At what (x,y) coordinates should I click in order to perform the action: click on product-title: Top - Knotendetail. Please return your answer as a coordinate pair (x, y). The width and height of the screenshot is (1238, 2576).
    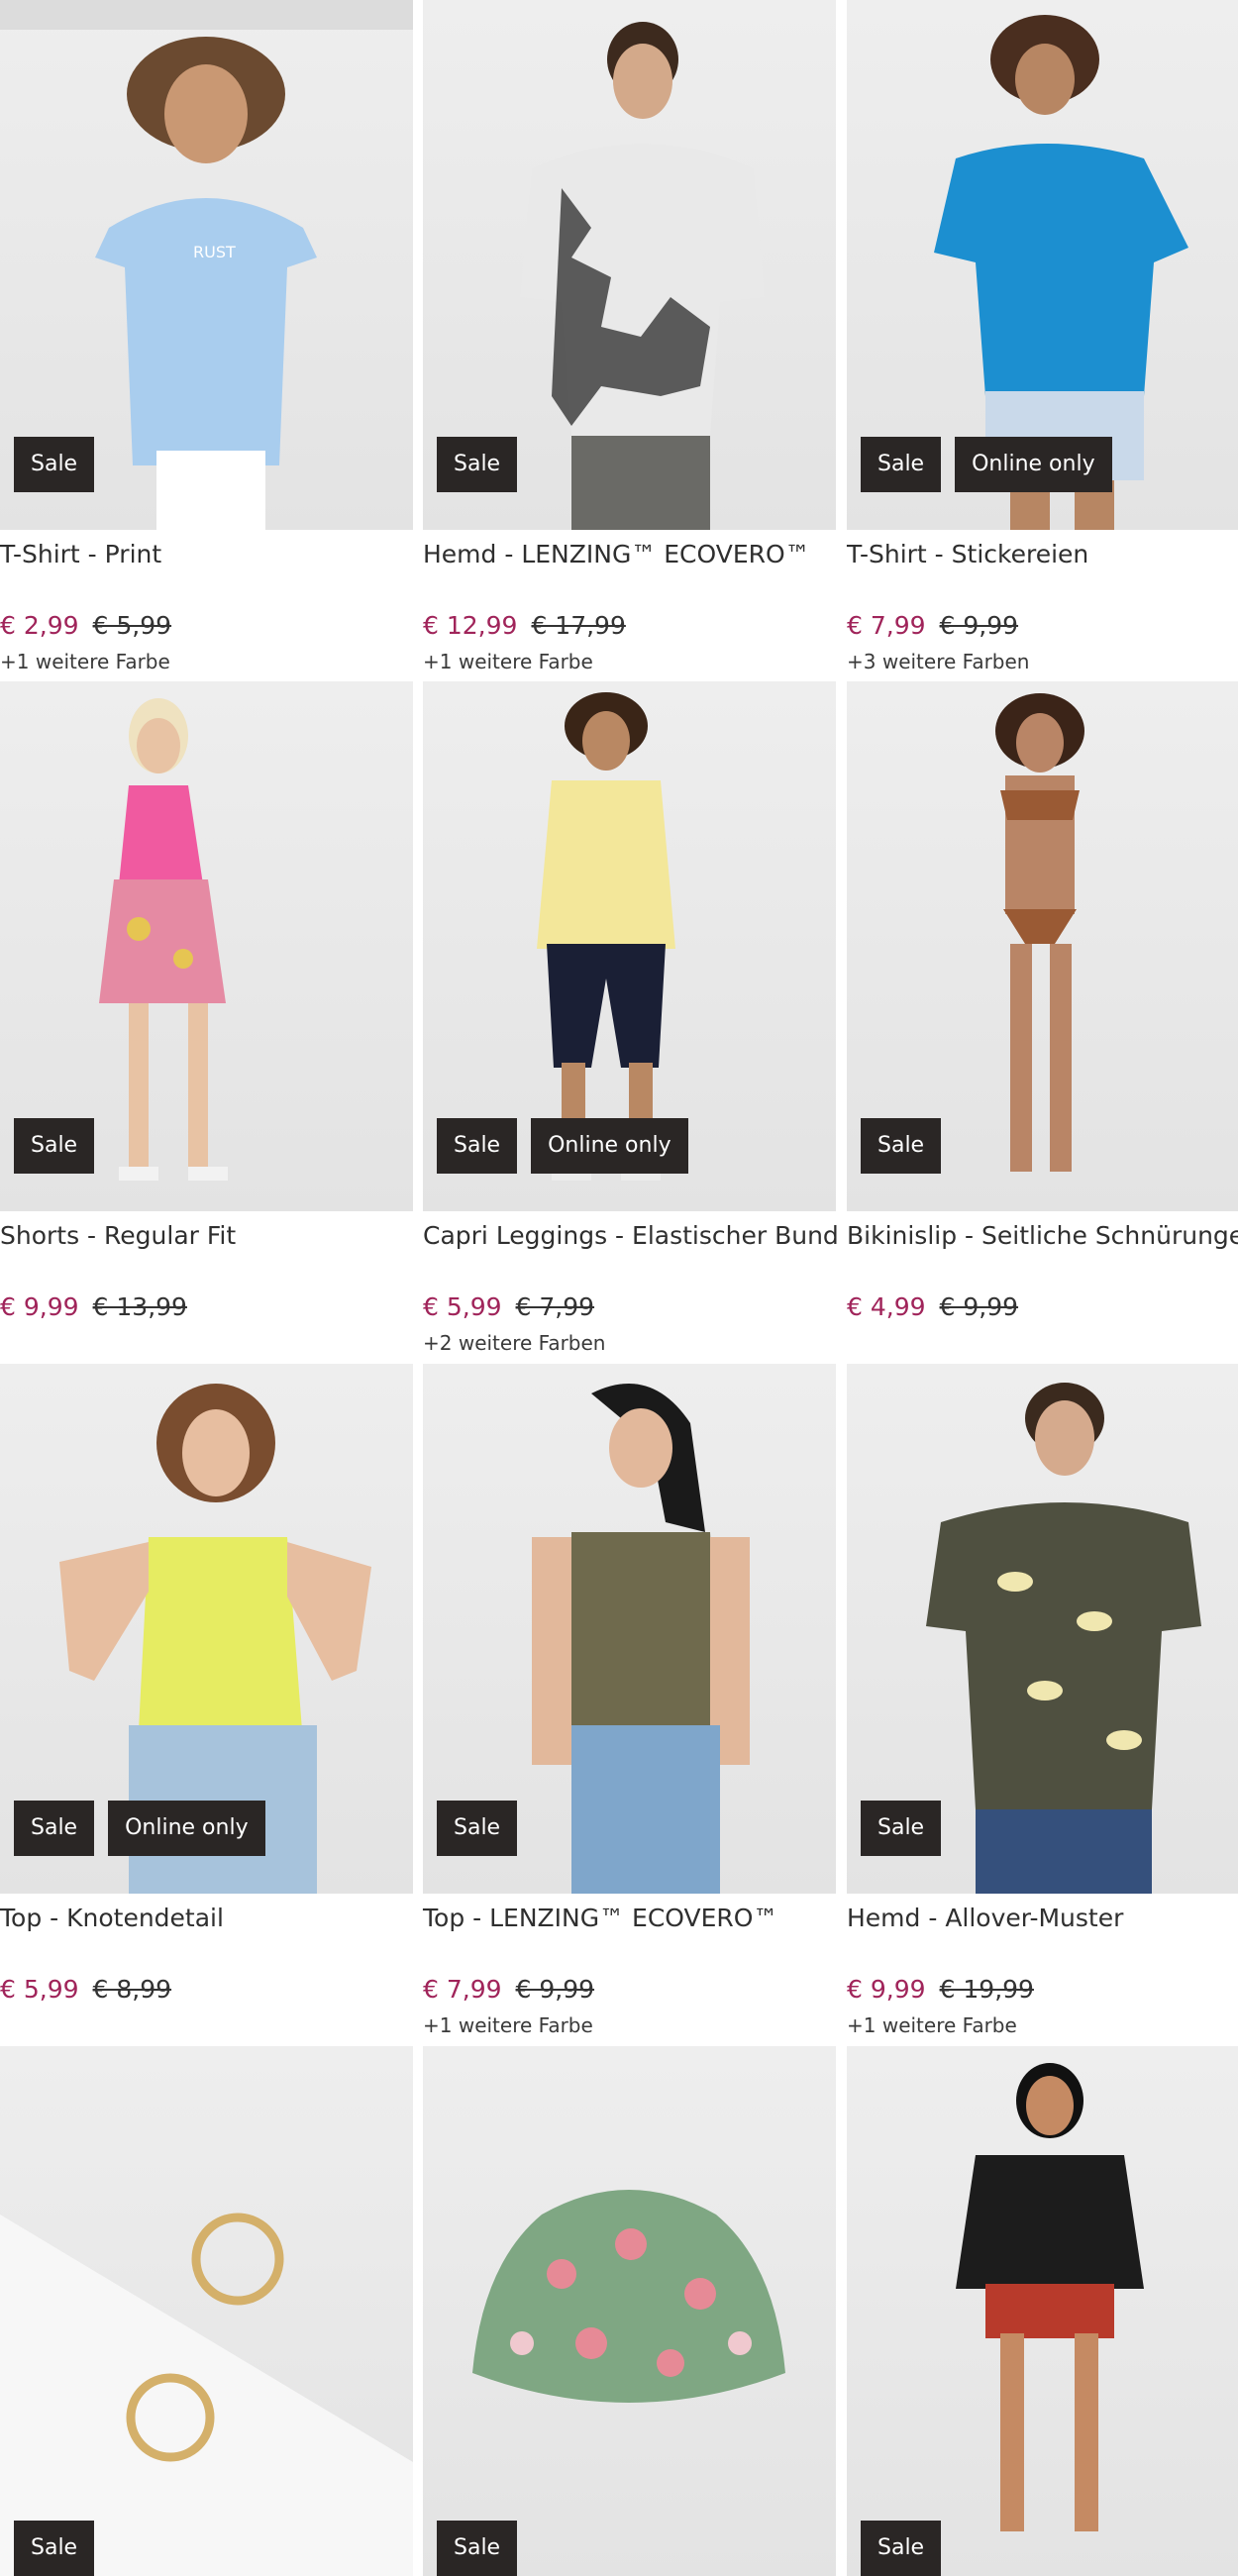
    Looking at the image, I should click on (112, 1918).